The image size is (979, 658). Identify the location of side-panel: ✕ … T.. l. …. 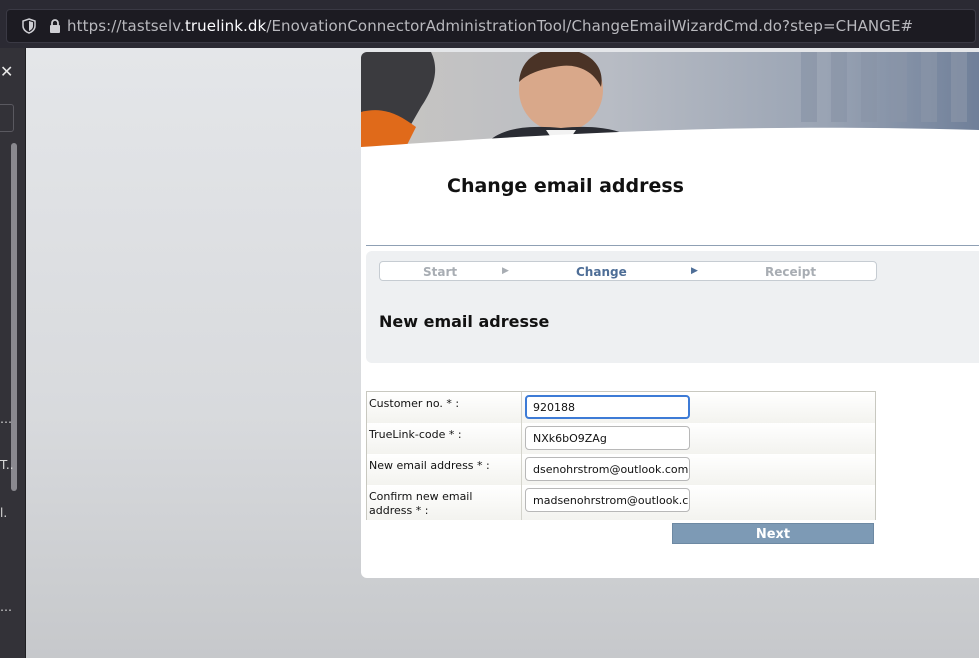
(13, 353).